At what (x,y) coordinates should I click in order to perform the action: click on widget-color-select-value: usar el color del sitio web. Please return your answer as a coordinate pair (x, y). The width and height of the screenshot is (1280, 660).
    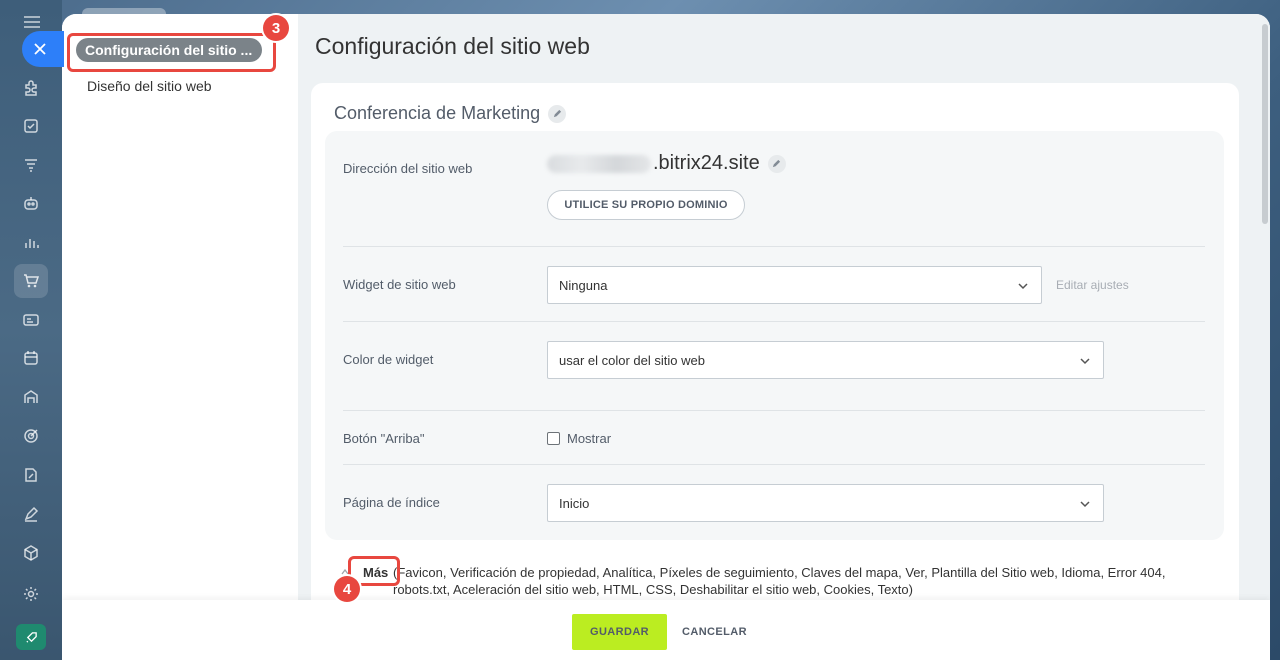
    Looking at the image, I should click on (632, 360).